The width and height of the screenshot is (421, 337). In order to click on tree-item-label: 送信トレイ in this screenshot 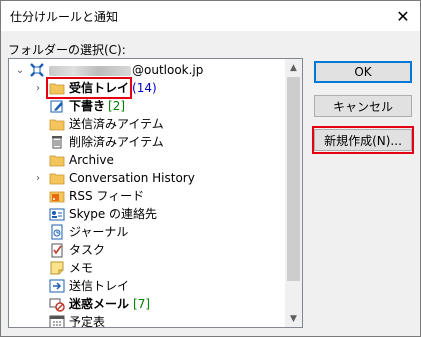, I will do `click(99, 286)`.